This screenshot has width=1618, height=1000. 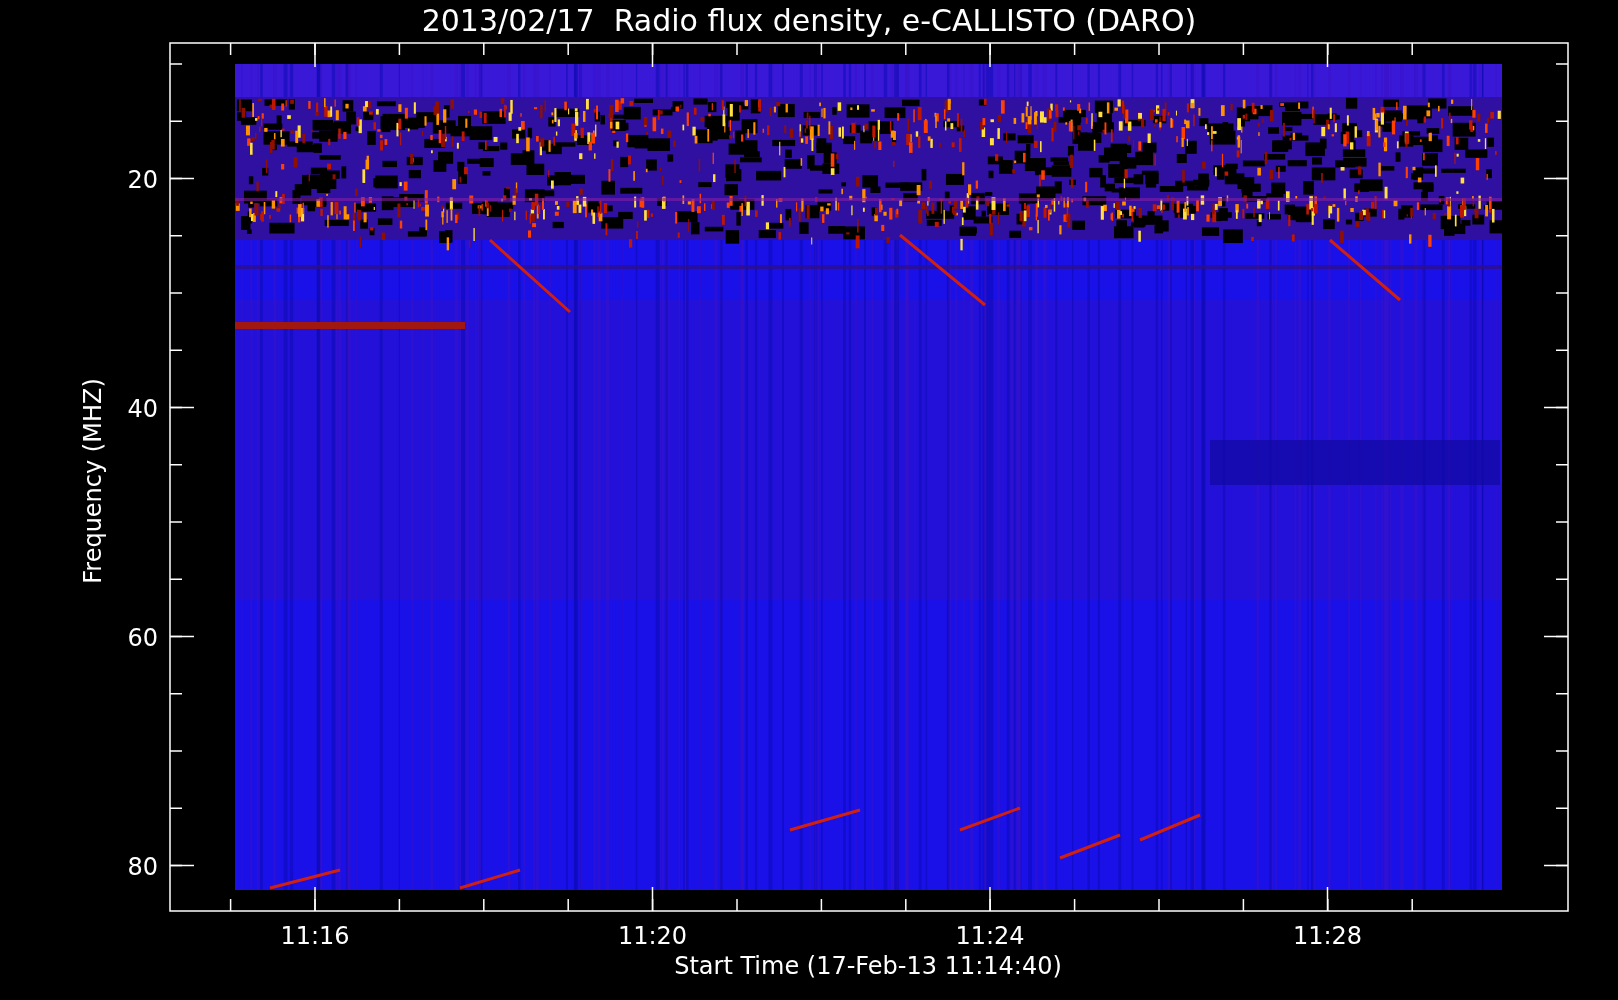 What do you see at coordinates (142, 866) in the screenshot?
I see `y-tick-label: 80` at bounding box center [142, 866].